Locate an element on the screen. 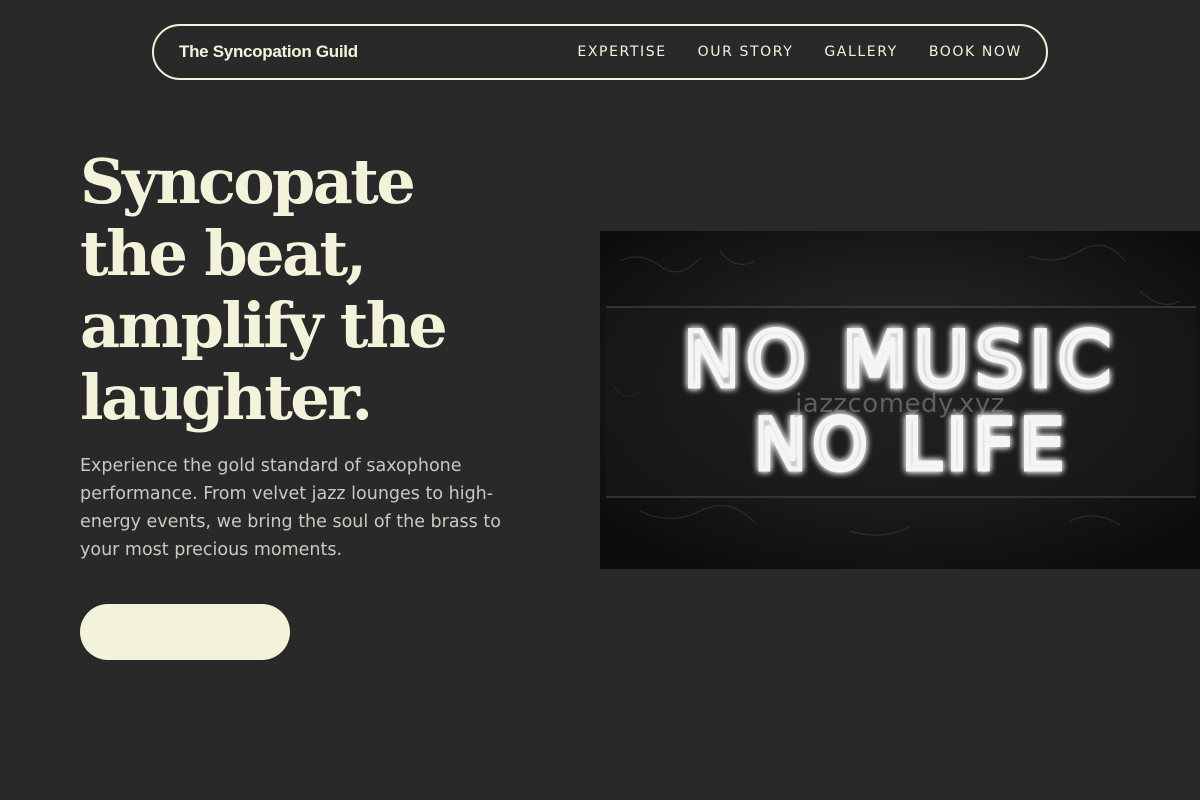 The image size is (1200, 800). watermark: jazzcomedy.xyz is located at coordinates (900, 404).